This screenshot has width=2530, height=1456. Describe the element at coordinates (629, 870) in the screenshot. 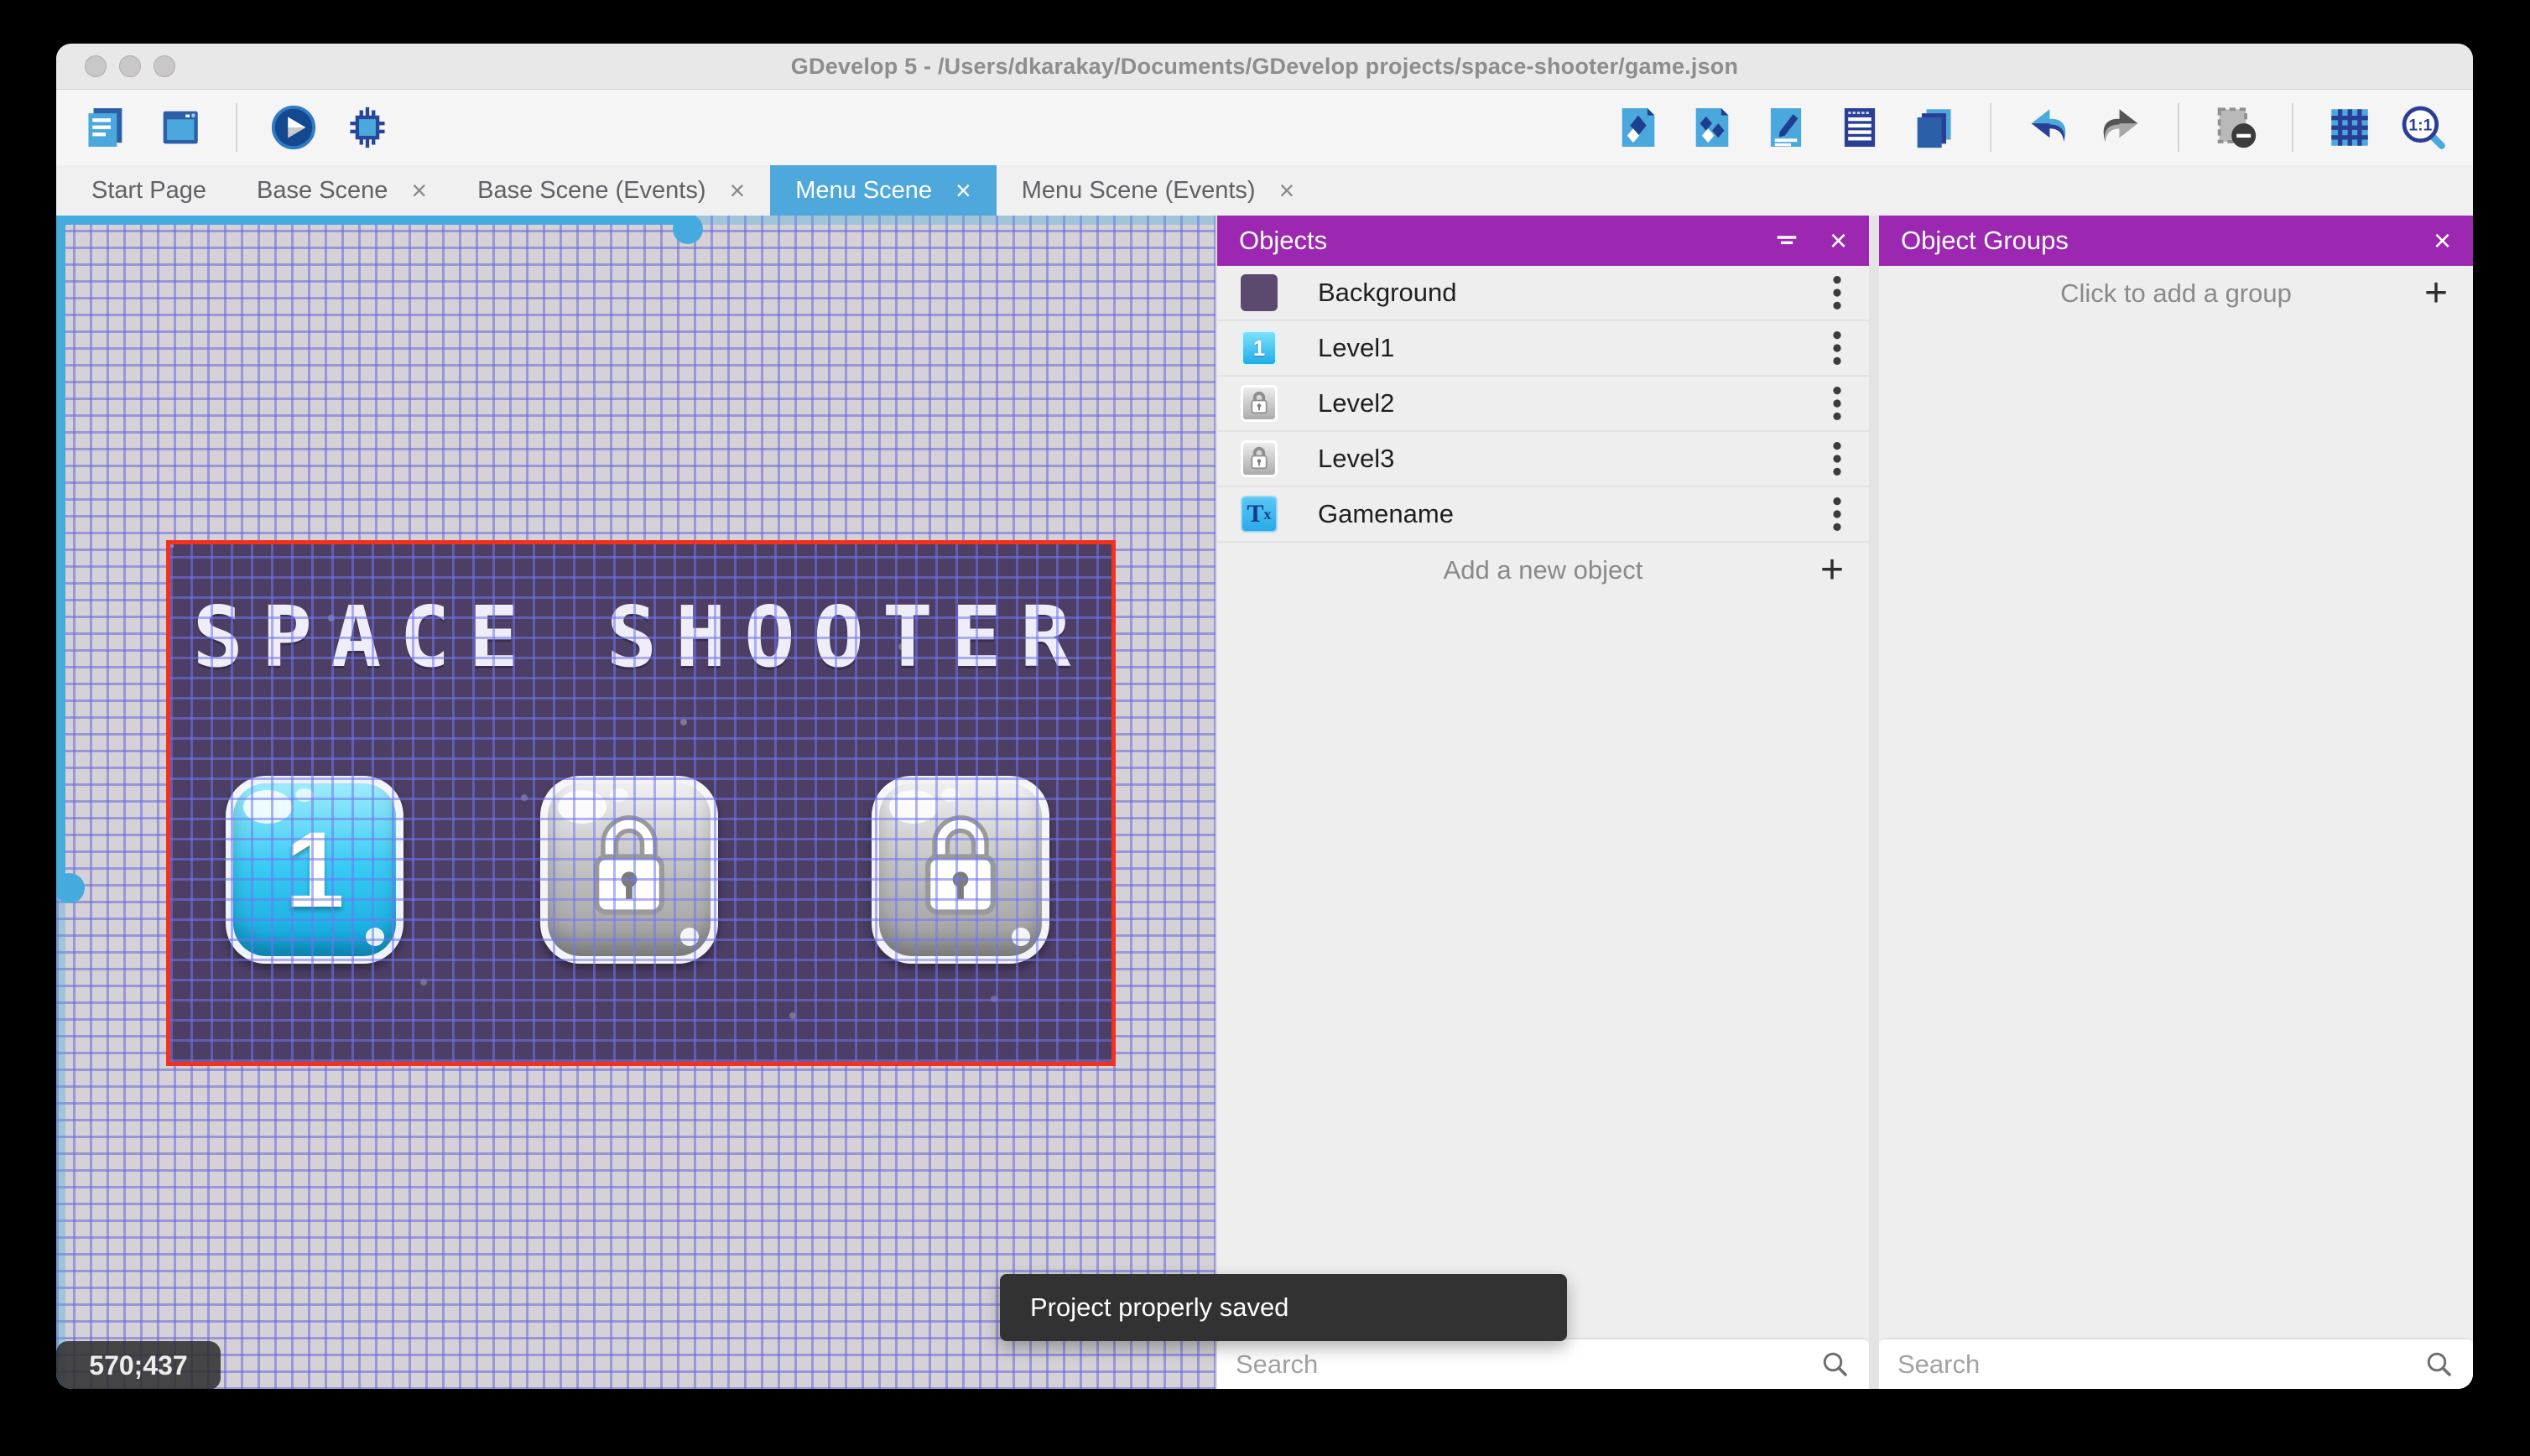

I see `level2-button-instance` at that location.